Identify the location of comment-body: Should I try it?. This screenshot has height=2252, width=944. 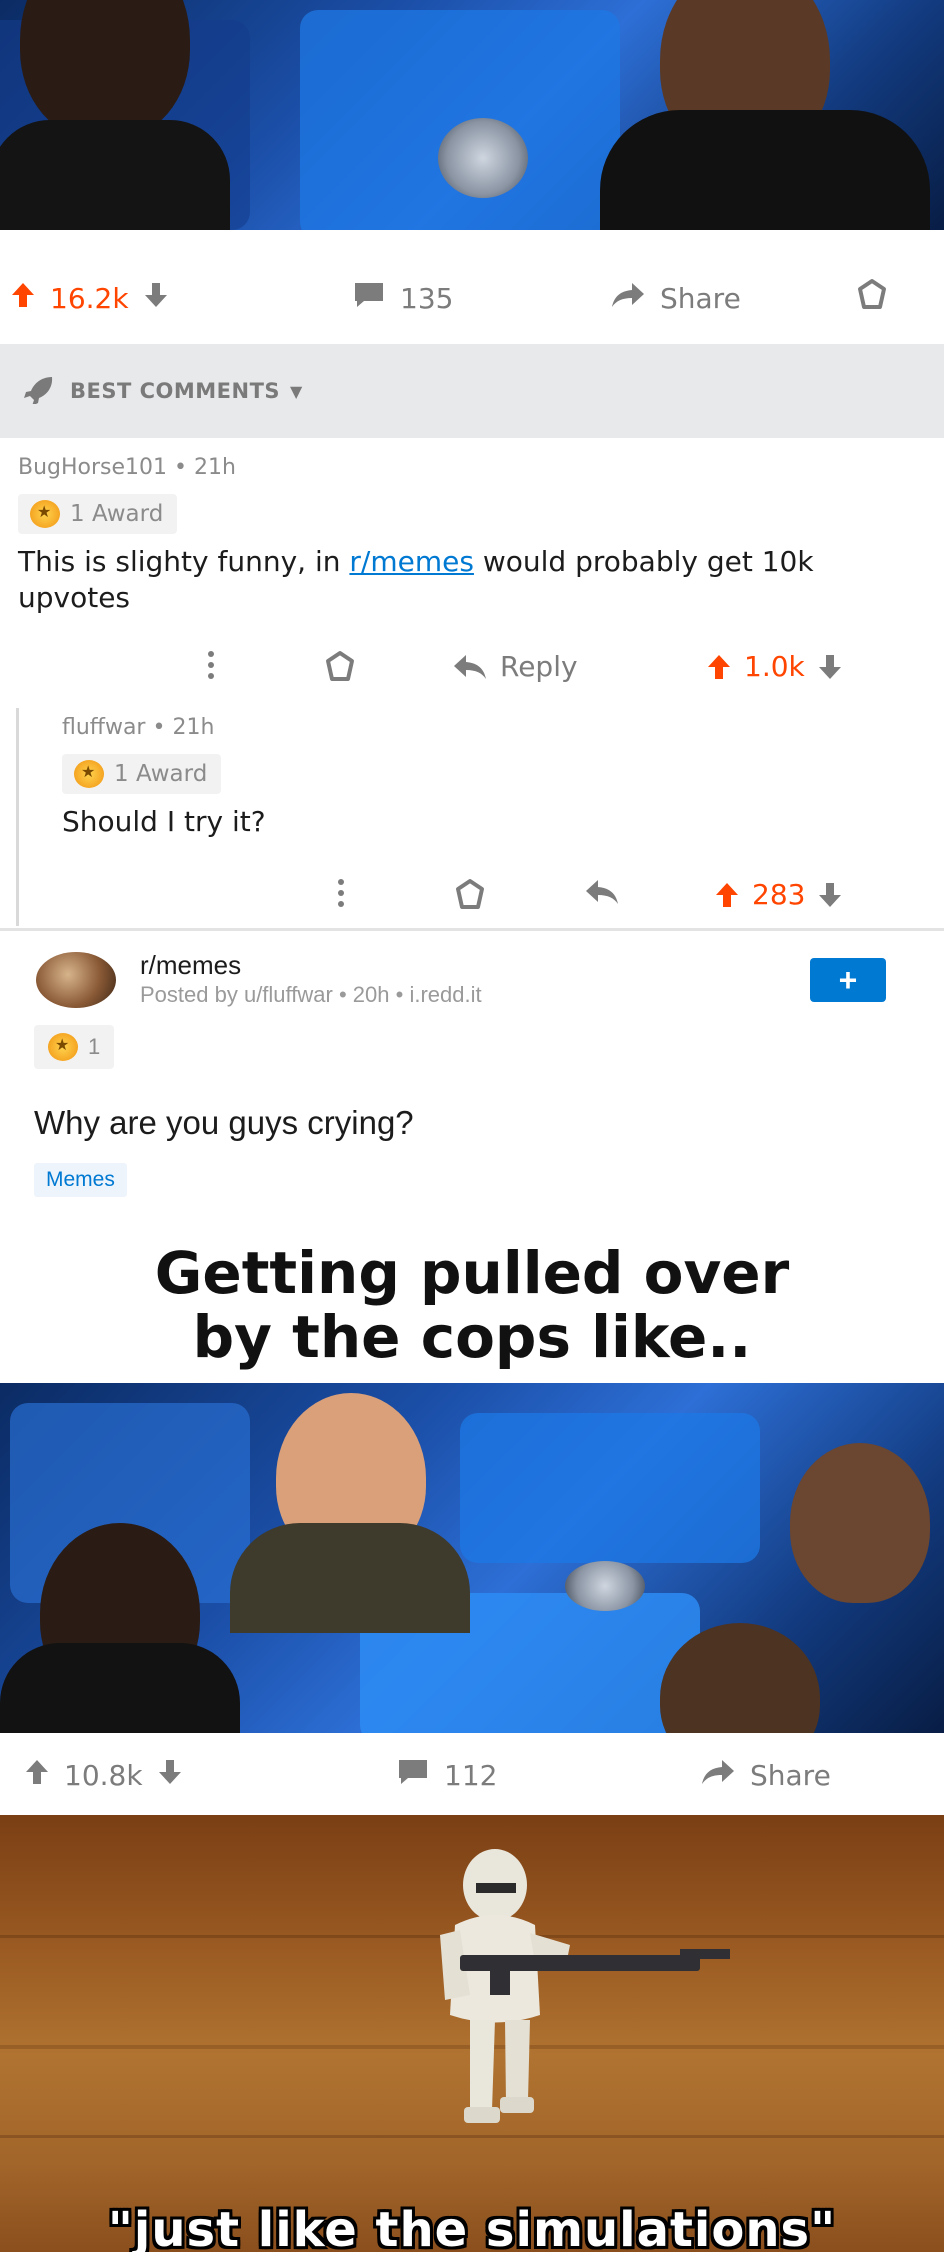
(164, 821).